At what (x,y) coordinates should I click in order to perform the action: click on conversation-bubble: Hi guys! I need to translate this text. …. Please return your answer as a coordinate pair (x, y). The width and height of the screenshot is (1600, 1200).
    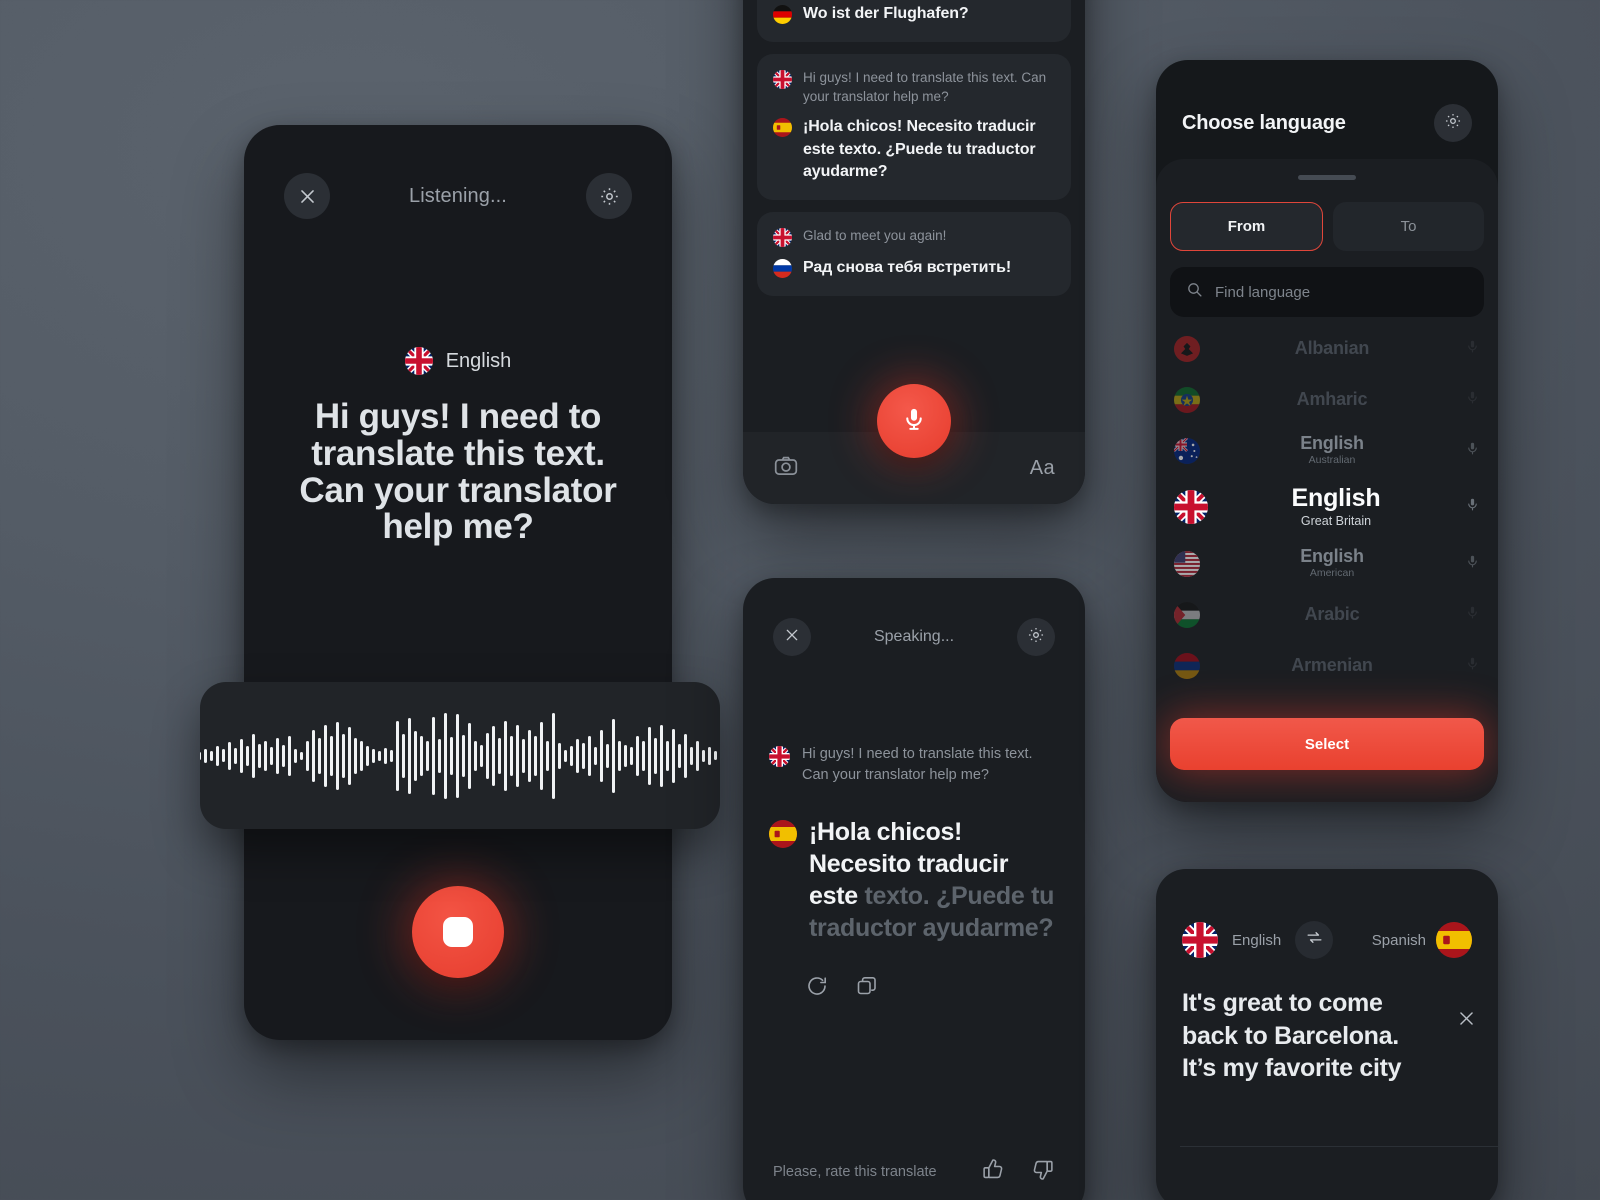
    Looking at the image, I should click on (914, 127).